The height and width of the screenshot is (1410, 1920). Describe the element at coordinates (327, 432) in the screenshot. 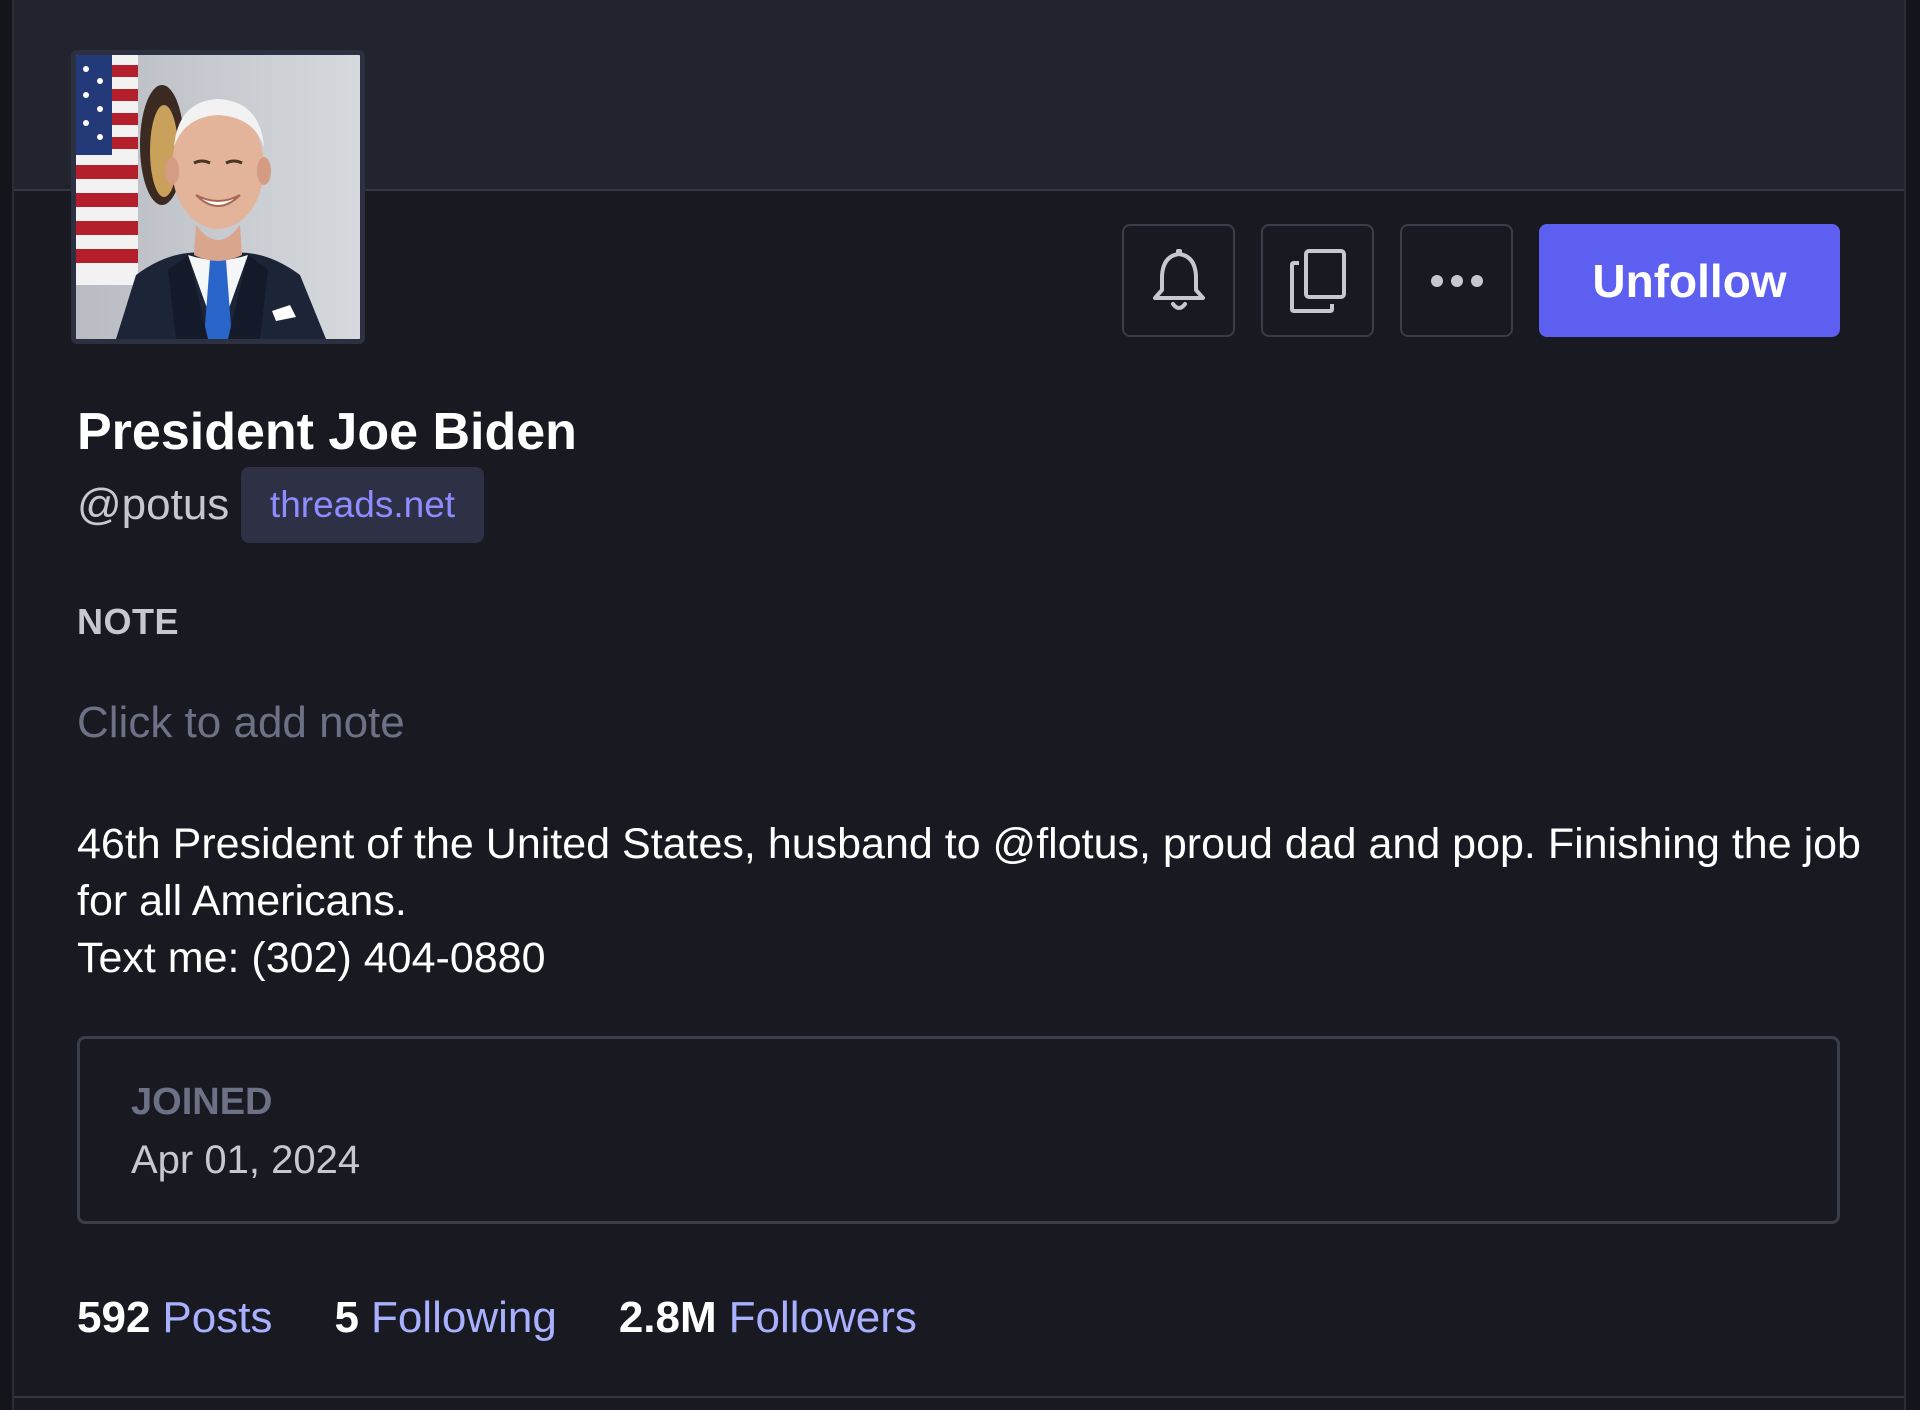

I see `display-name: President Joe Biden` at that location.